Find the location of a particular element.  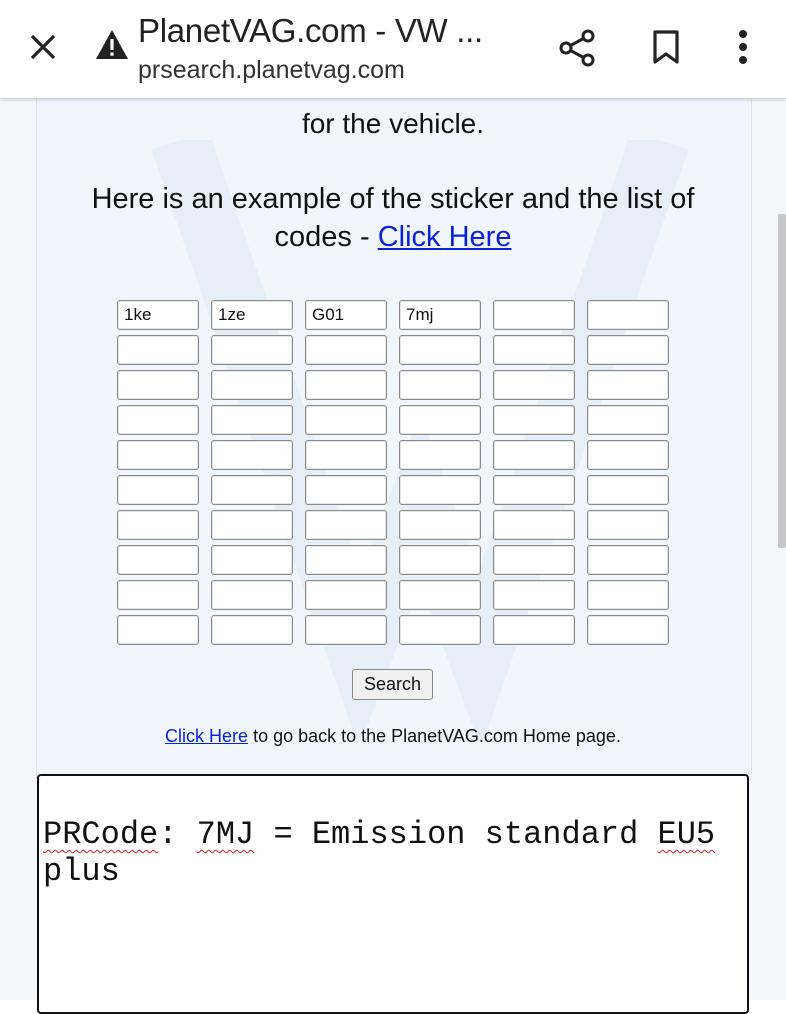

result-standard: EU5 is located at coordinates (686, 834).